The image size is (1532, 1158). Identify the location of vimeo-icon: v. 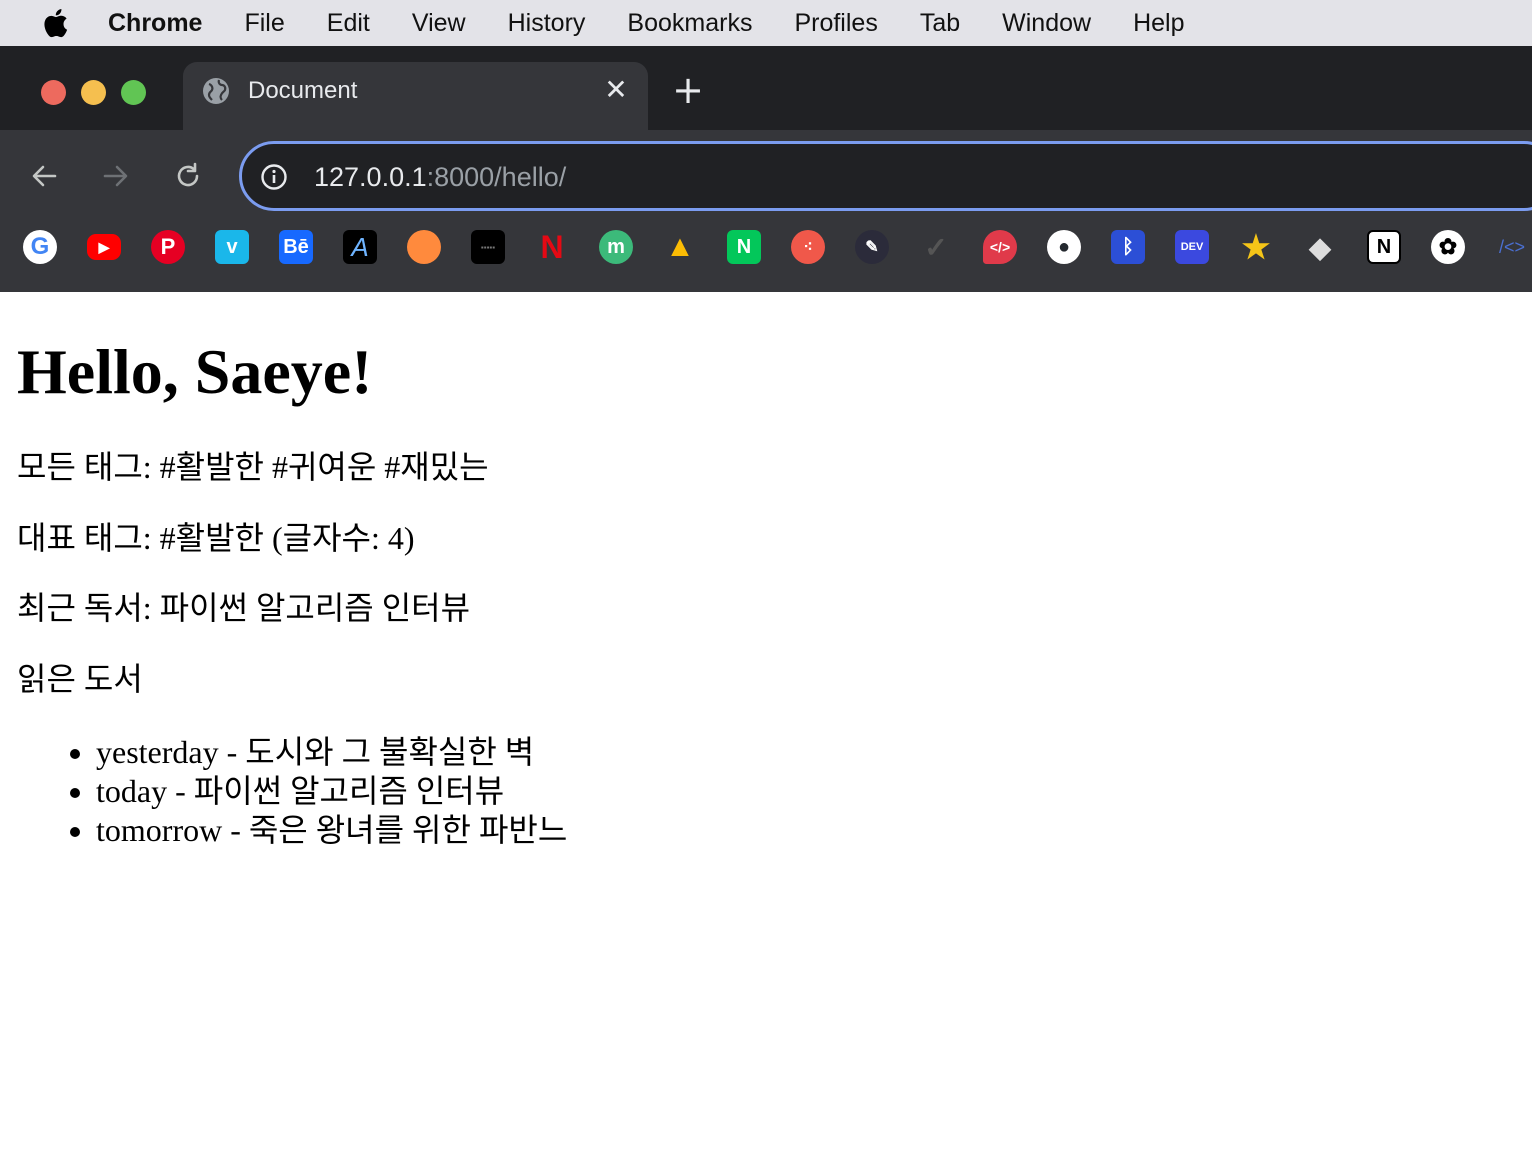
(232, 247).